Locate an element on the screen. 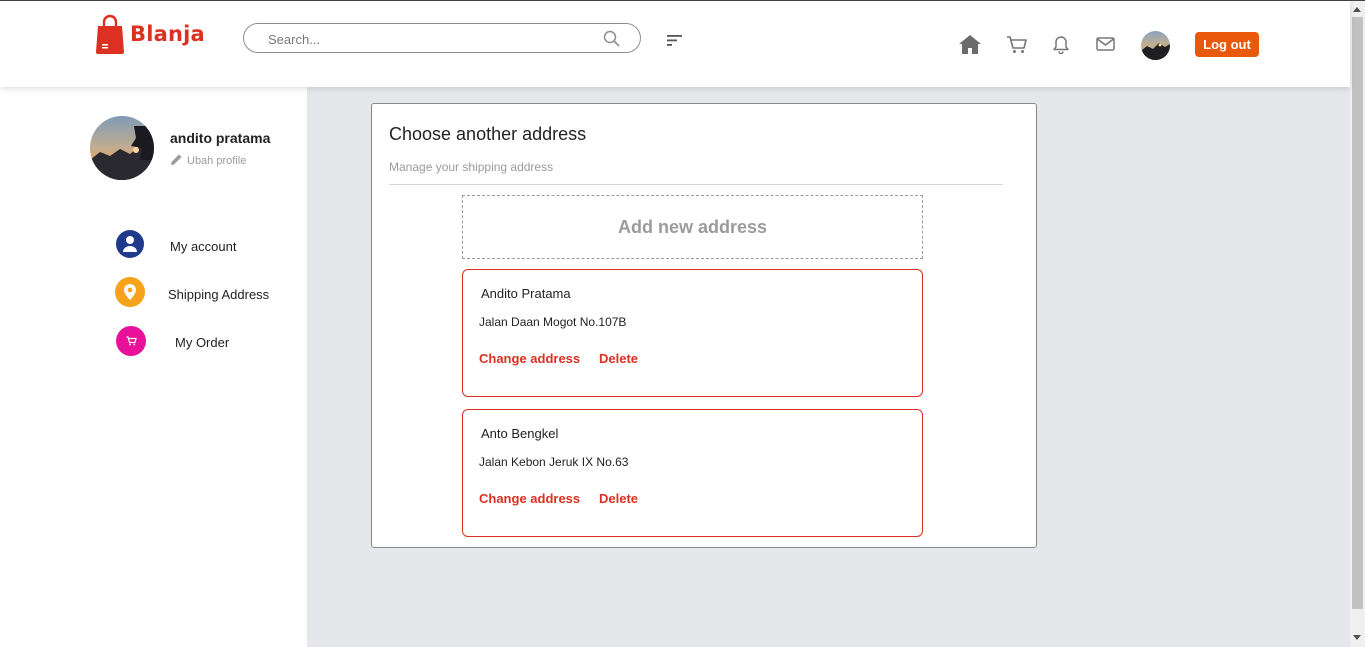 The image size is (1365, 647). home-icon is located at coordinates (970, 46).